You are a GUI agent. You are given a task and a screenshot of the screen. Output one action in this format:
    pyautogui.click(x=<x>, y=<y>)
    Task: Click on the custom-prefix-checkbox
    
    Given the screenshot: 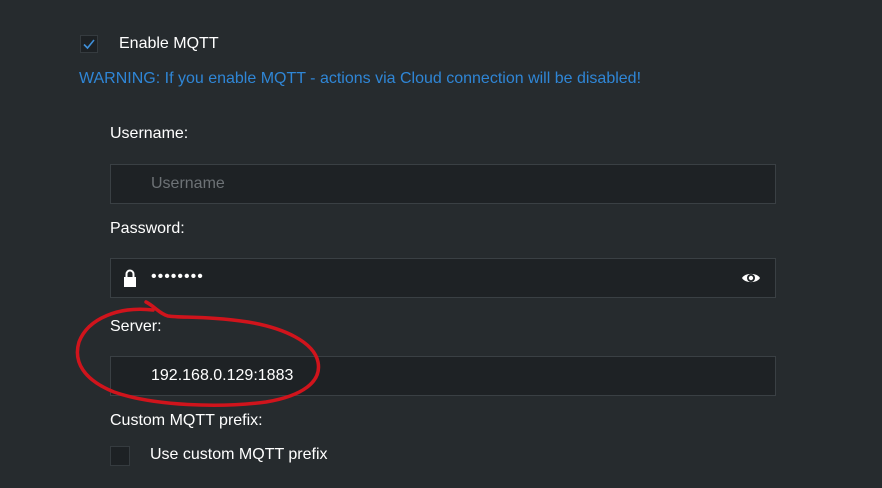 What is the action you would take?
    pyautogui.click(x=120, y=456)
    